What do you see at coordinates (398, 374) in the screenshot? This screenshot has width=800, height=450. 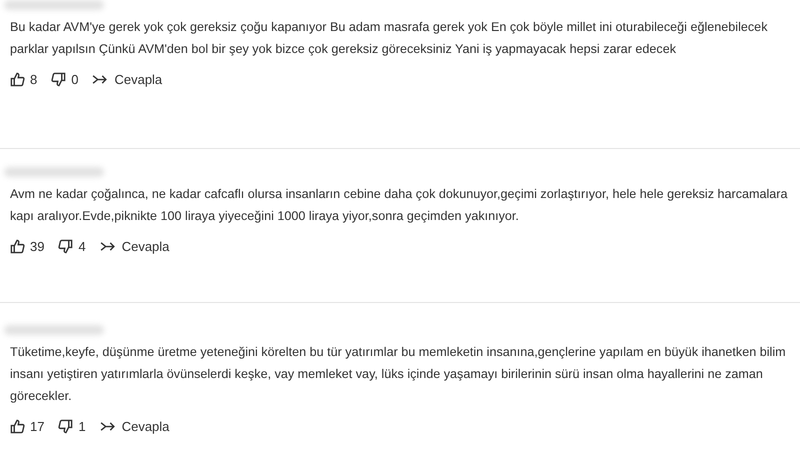 I see `comment-text: Tüketime,keyfe, düşünme üretme yeteneğini körelten bu tür yatırımlar bu memleketin insanına,gençlerine yapılam en büyük ihanetken bilim insanı yetiştiren yatırımlarla övünselerdi keşke, vay memleket vay, lüks içinde yaşamayı birilerinin sürü insan olma hayallerini ne zaman görecekler.` at bounding box center [398, 374].